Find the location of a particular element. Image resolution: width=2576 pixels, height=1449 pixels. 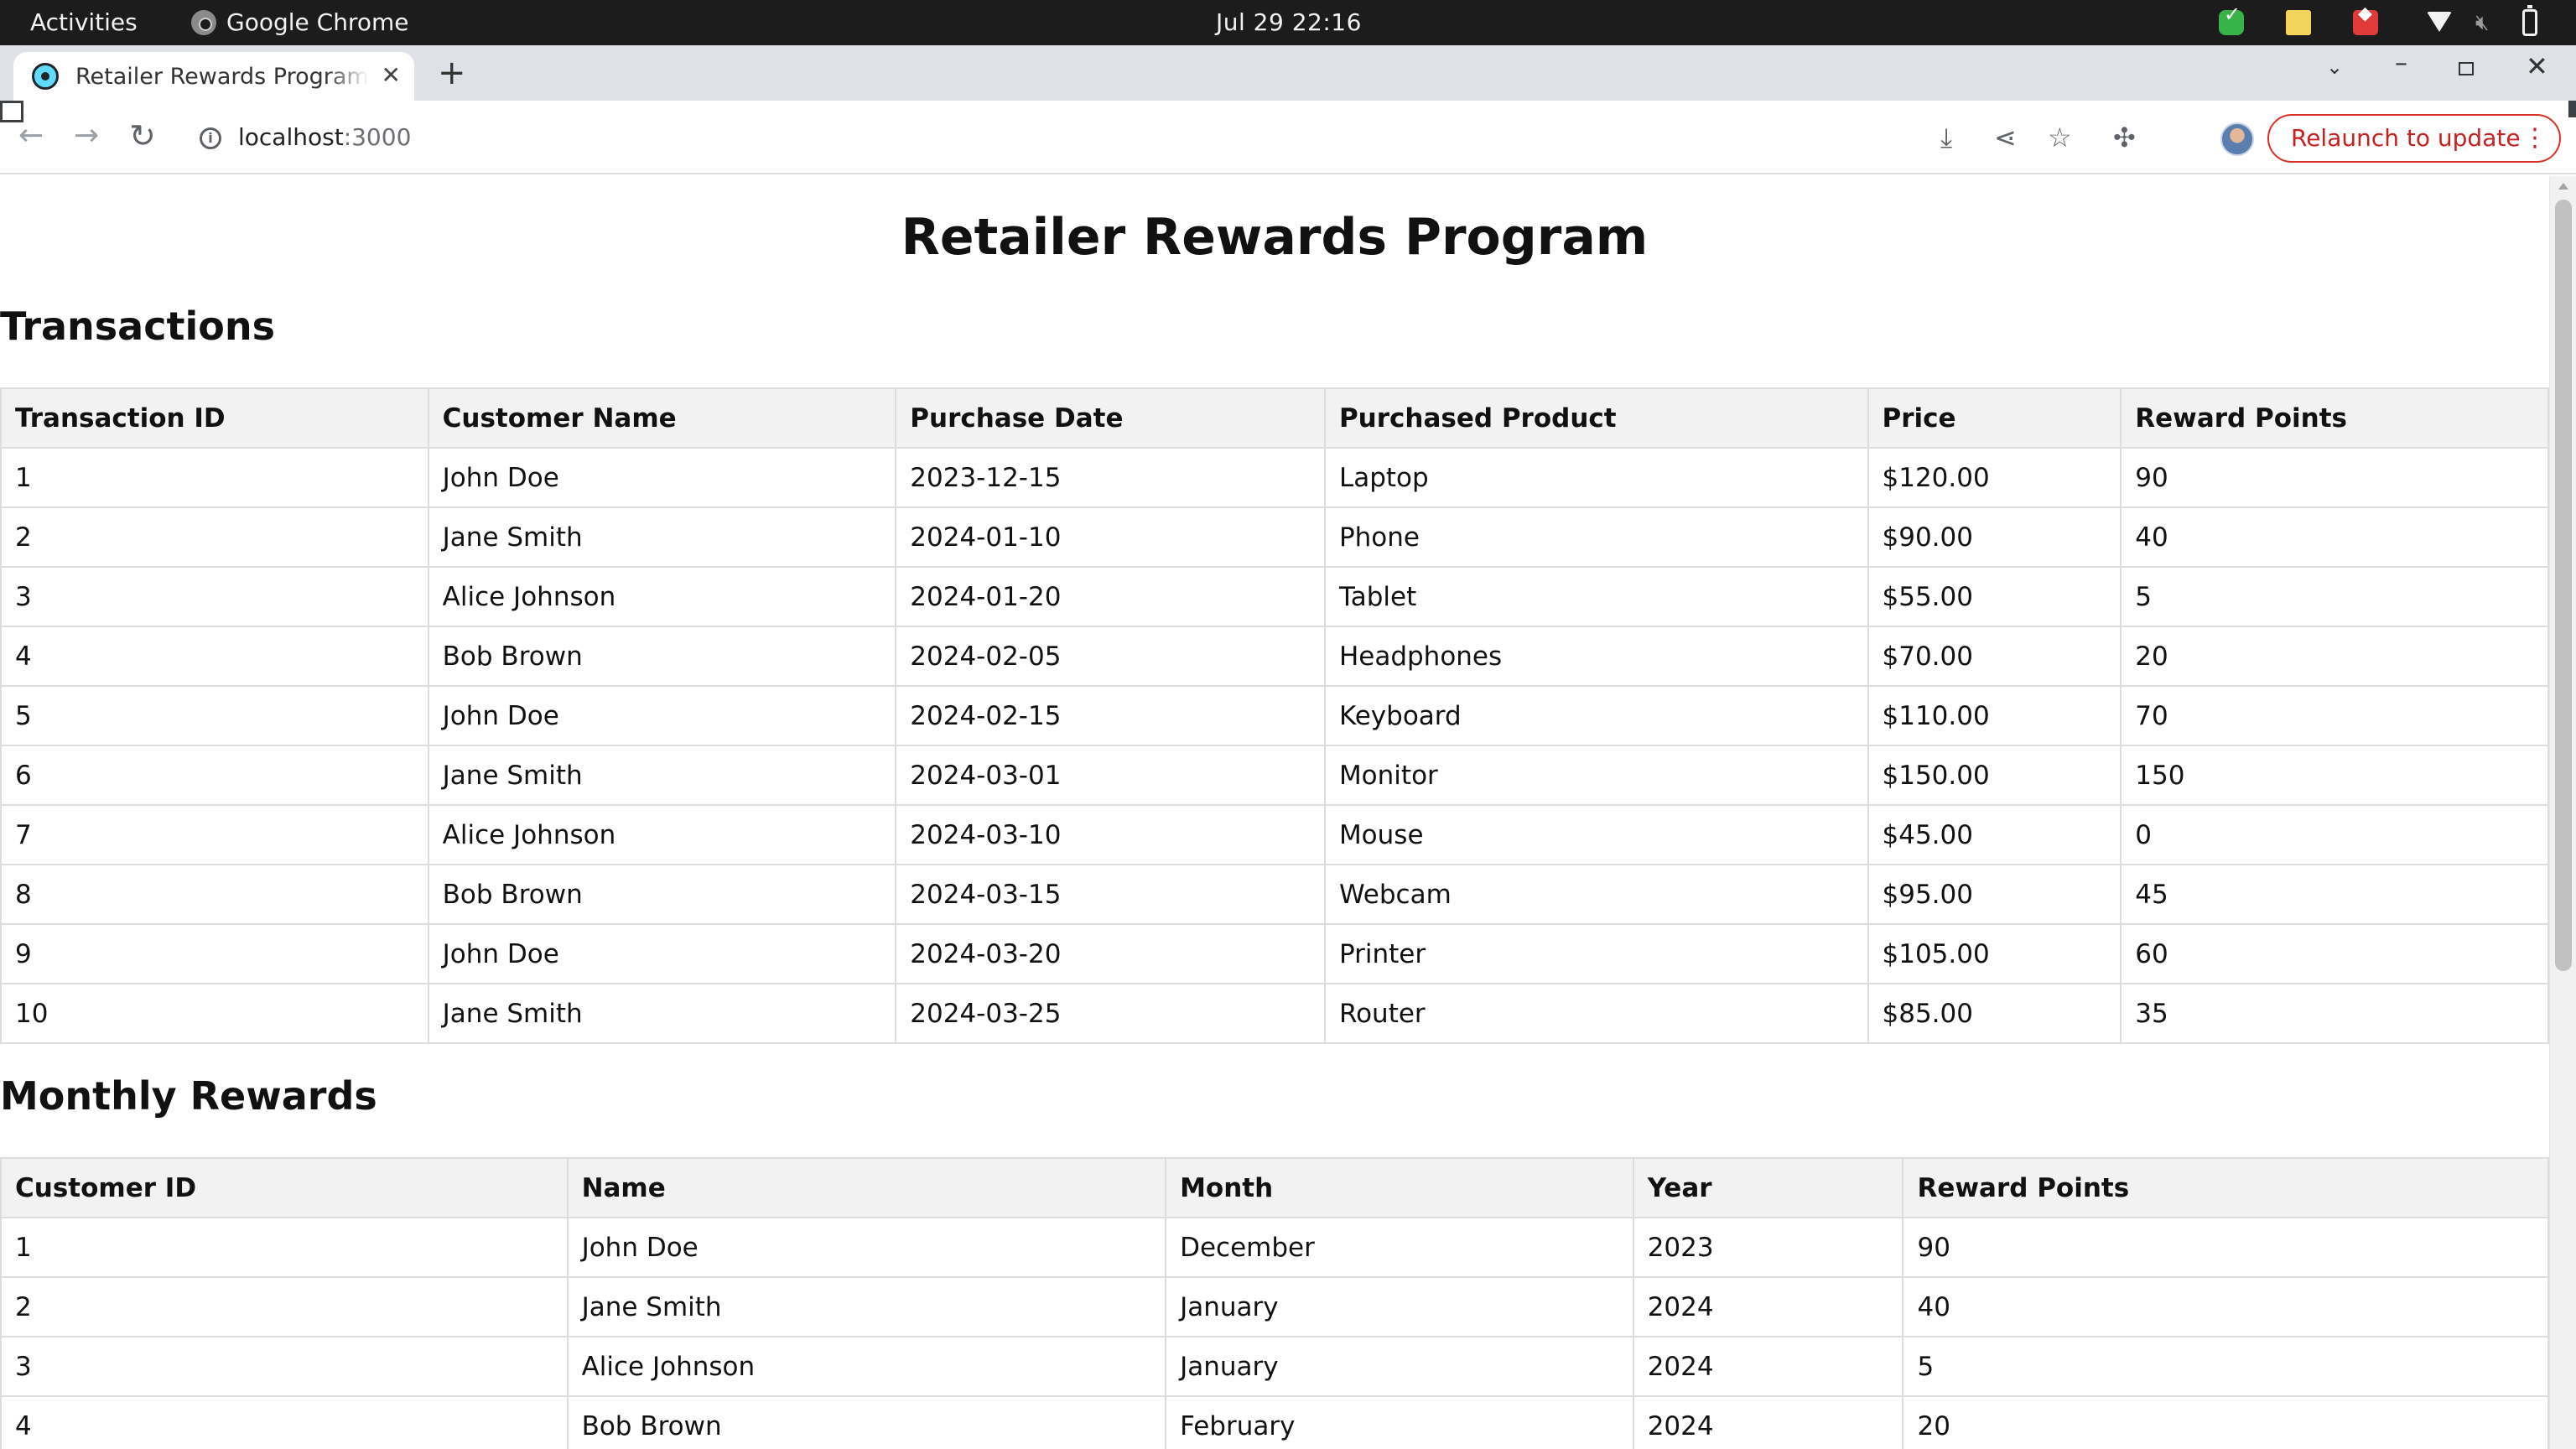

scrollbar-thumb is located at coordinates (2563, 585).